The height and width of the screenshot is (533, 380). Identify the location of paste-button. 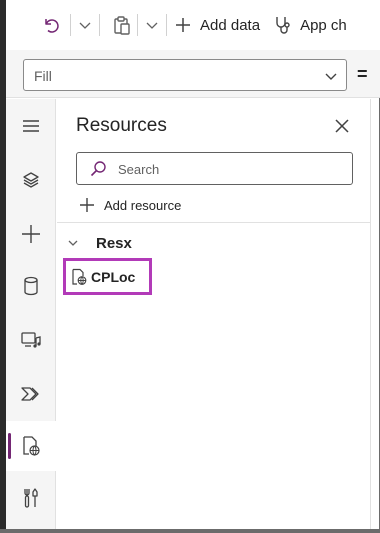
(122, 25).